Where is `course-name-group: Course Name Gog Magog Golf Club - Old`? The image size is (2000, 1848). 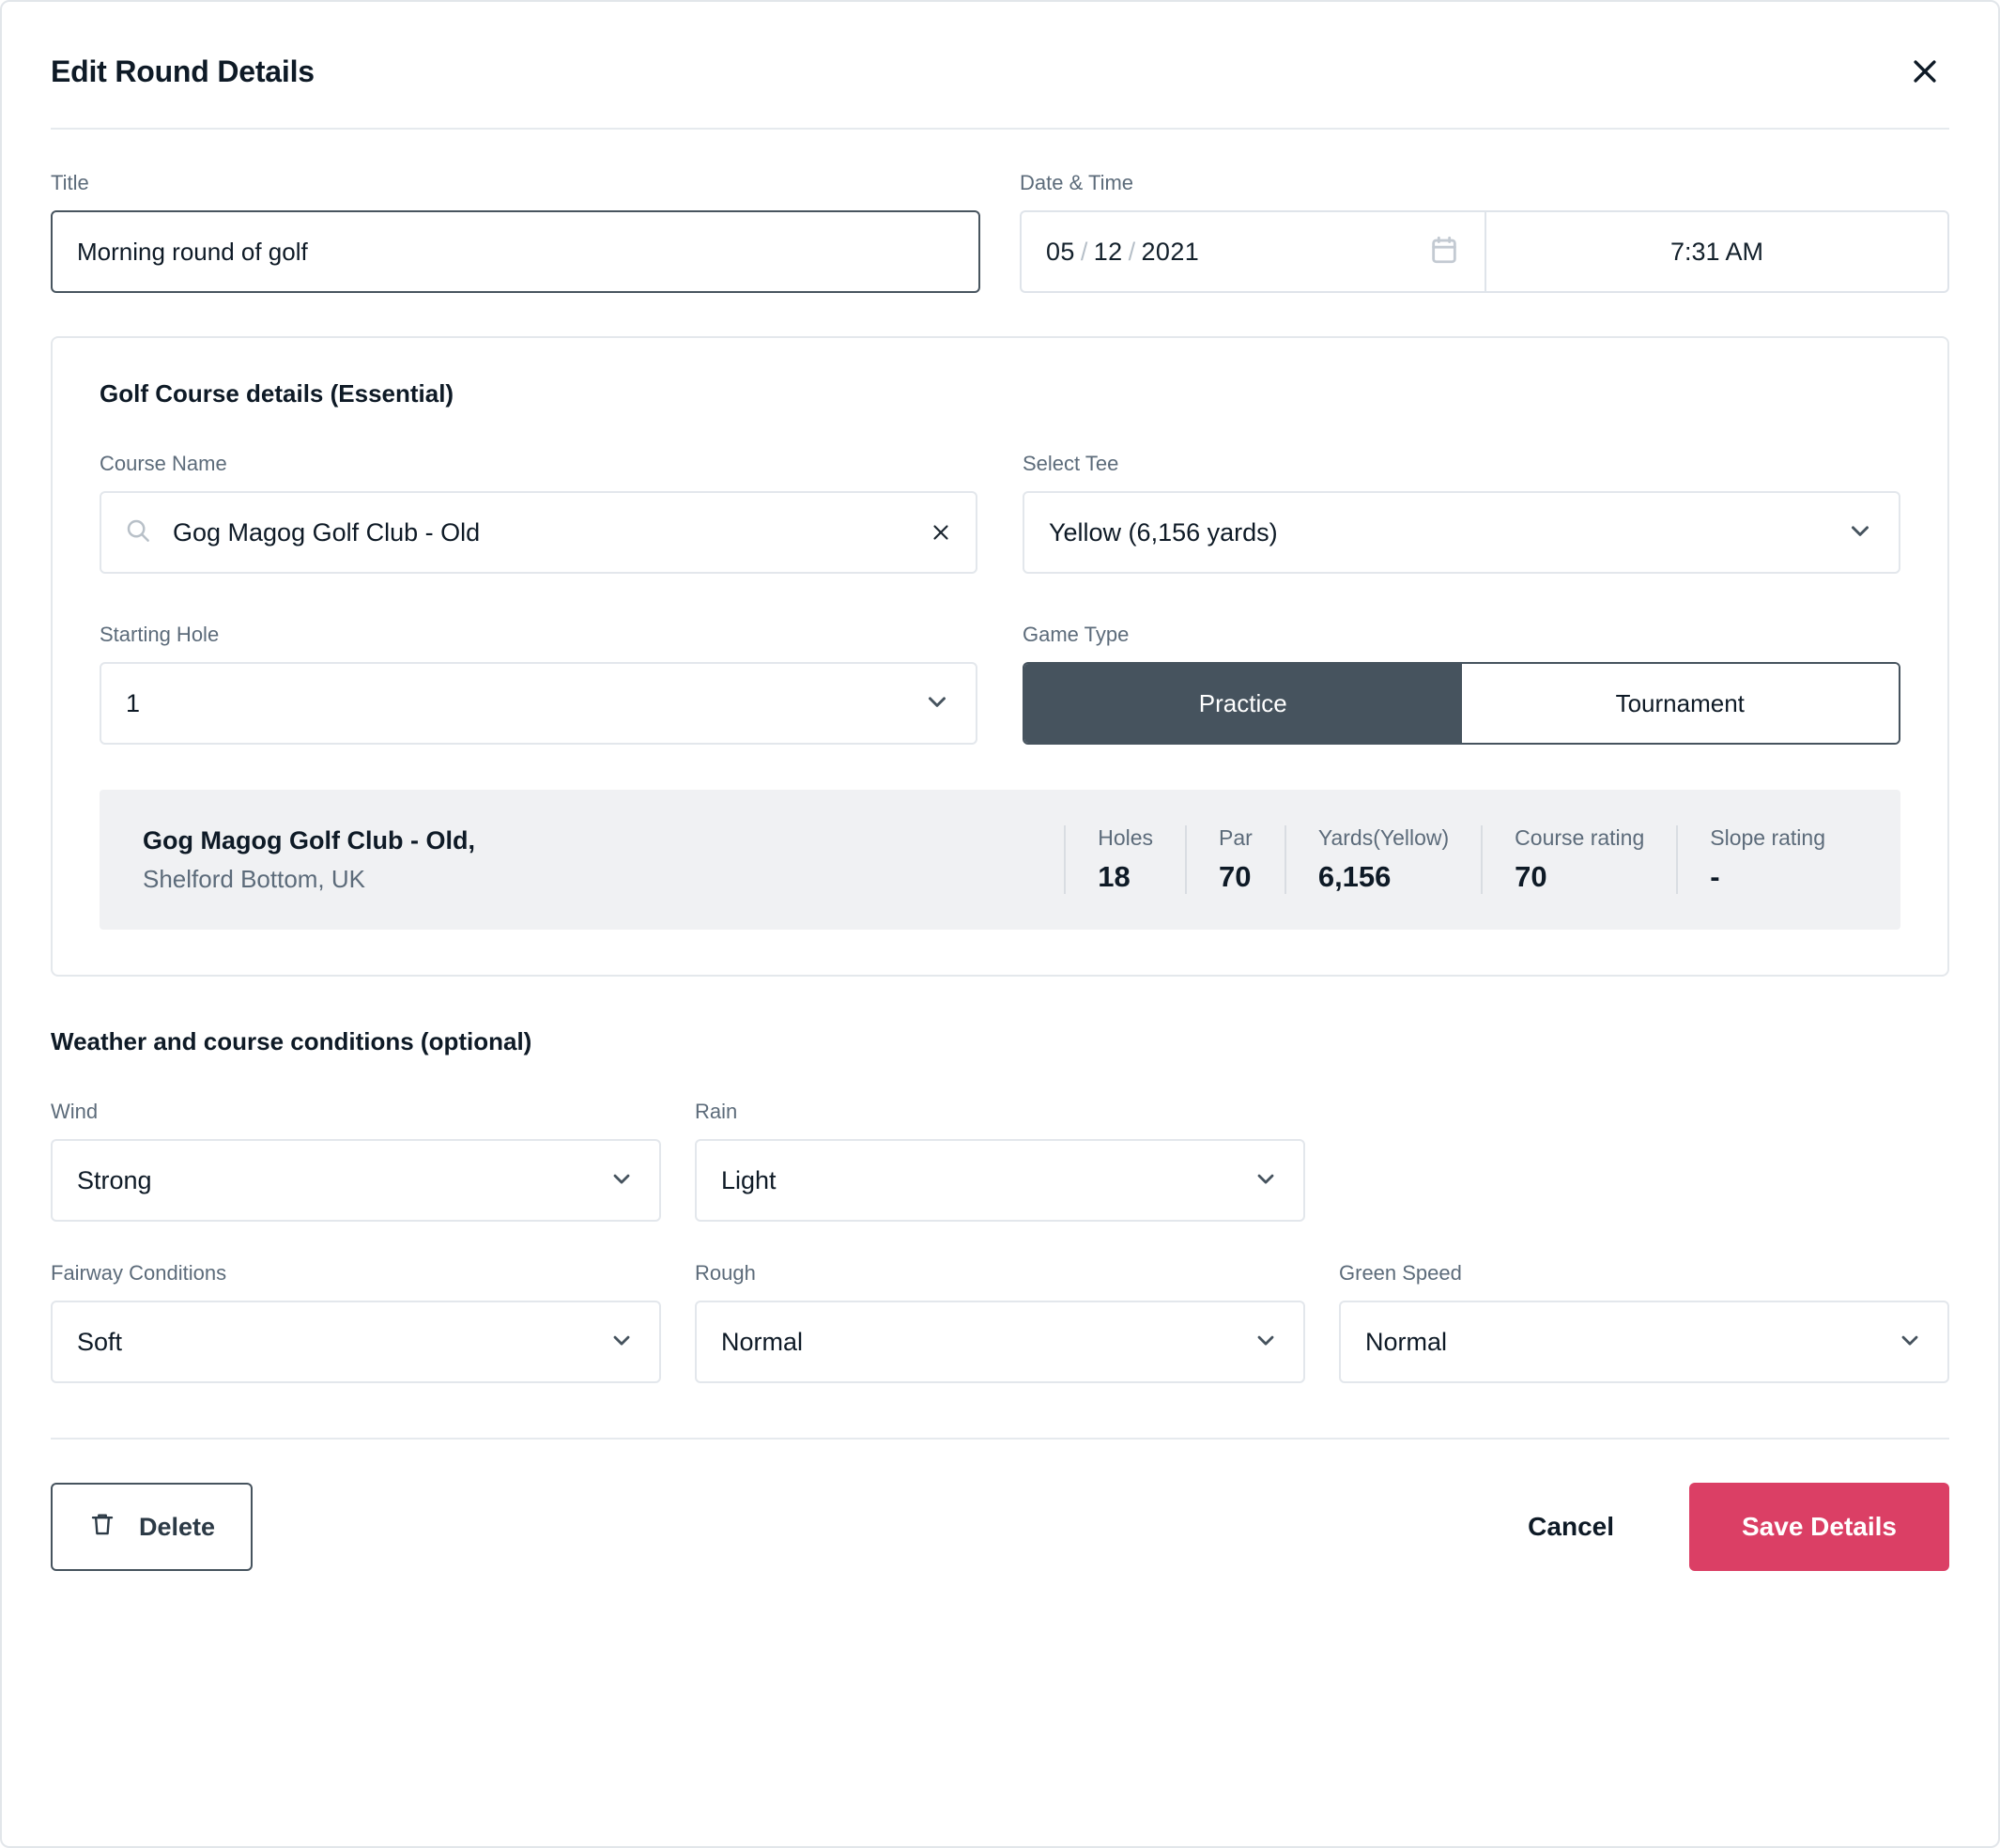
course-name-group: Course Name Gog Magog Golf Club - Old is located at coordinates (538, 513).